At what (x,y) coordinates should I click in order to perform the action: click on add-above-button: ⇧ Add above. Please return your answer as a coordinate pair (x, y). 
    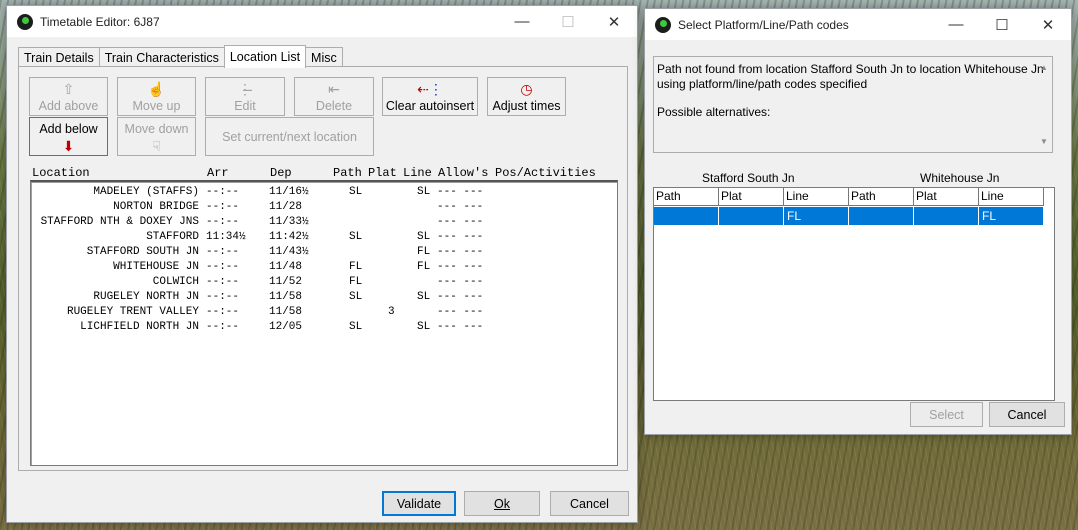
    Looking at the image, I should click on (68, 96).